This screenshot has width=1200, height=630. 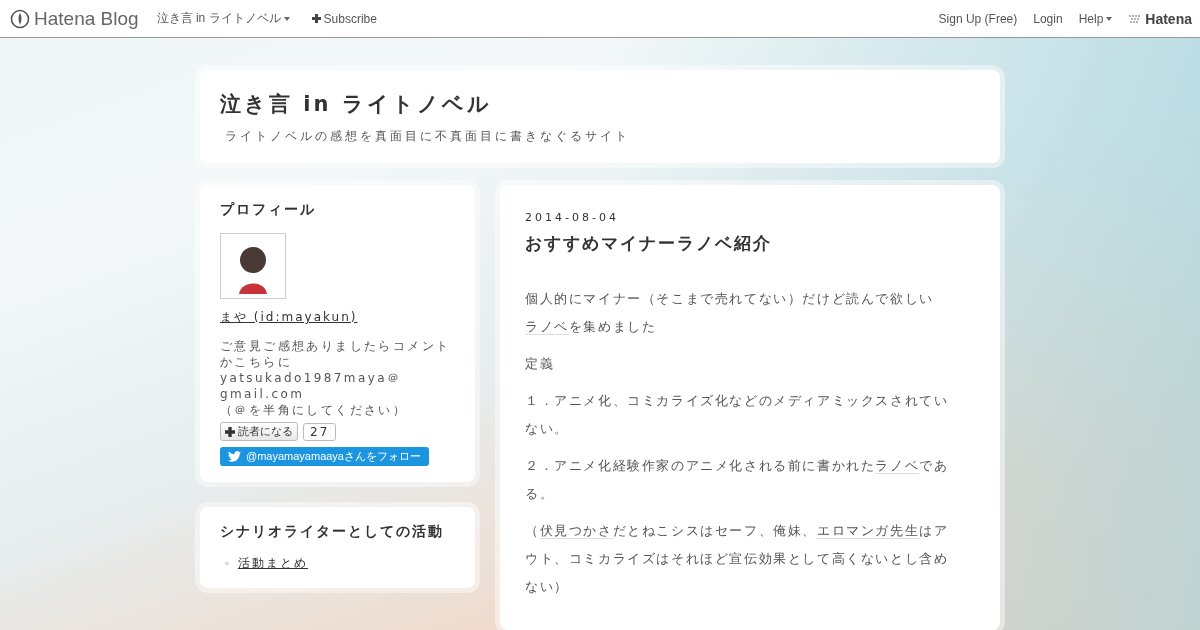 I want to click on article-paragraph: １．アニメ化、コミカライズ化などのメディアミックスされていない。, so click(x=737, y=415).